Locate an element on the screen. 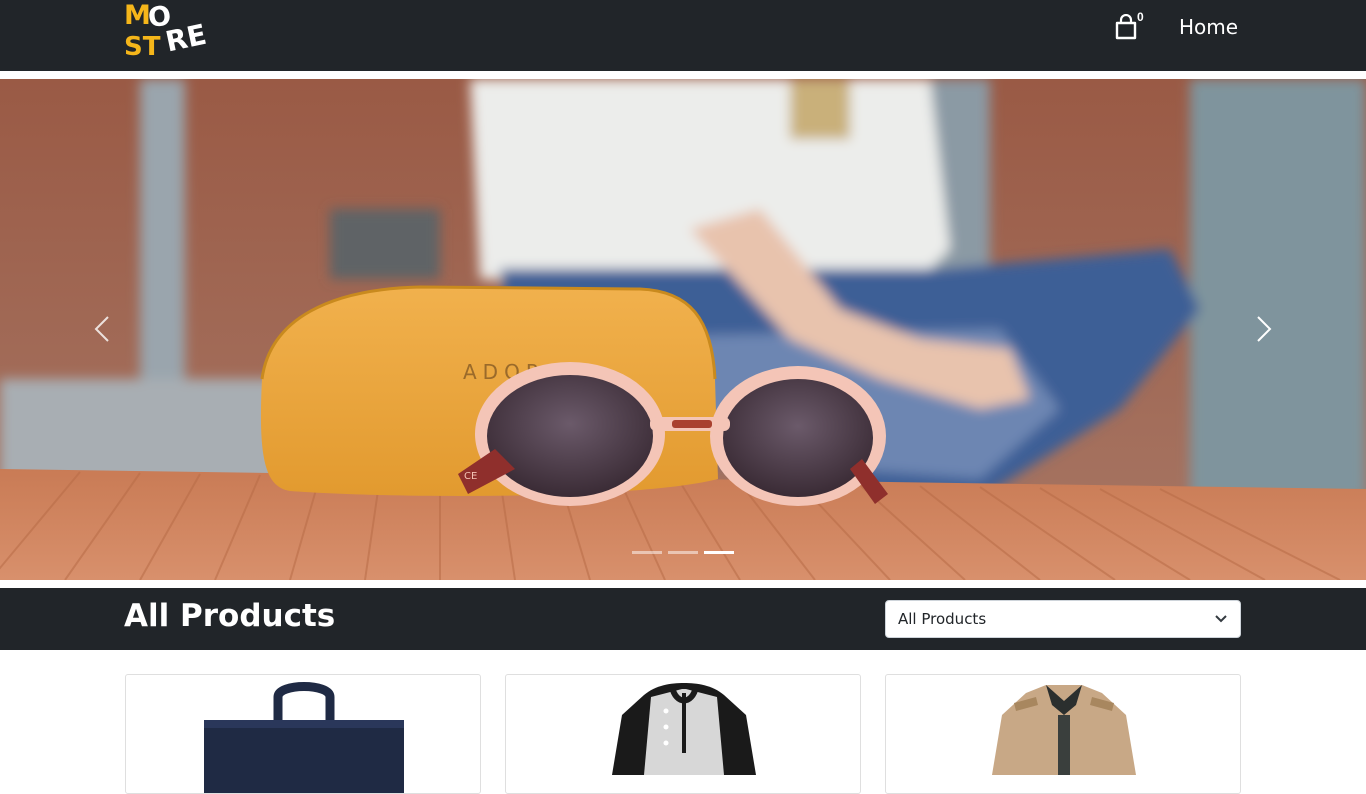  carousel-next-button is located at coordinates (1264, 329).